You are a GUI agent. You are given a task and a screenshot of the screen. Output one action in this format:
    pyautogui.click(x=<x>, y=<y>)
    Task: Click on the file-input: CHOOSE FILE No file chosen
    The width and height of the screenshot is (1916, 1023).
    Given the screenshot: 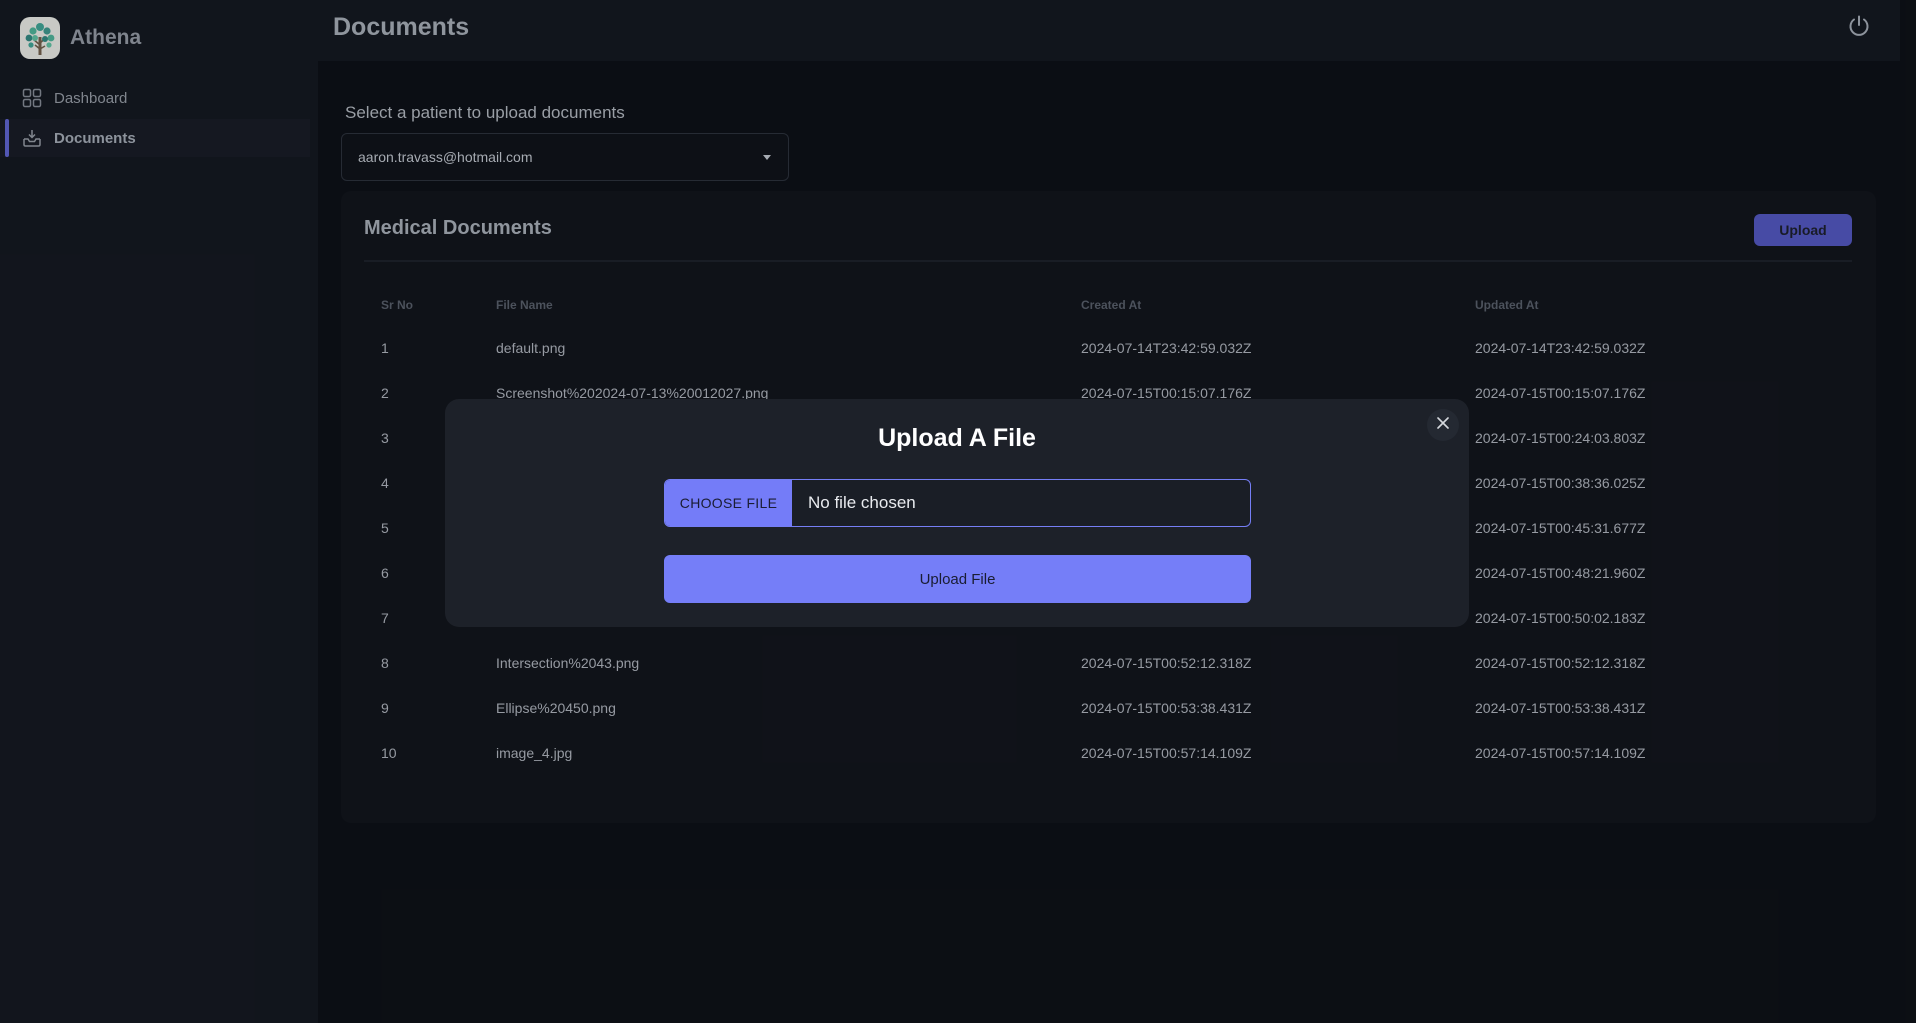 What is the action you would take?
    pyautogui.click(x=957, y=503)
    